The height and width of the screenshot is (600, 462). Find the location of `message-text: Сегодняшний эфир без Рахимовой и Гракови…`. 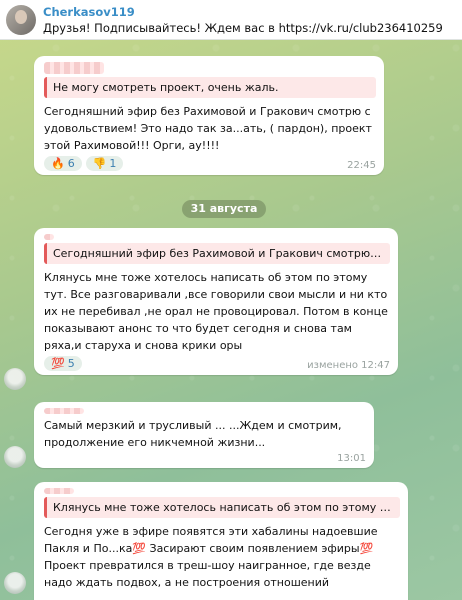

message-text: Сегодняшний эфир без Рахимовой и Гракови… is located at coordinates (208, 128).